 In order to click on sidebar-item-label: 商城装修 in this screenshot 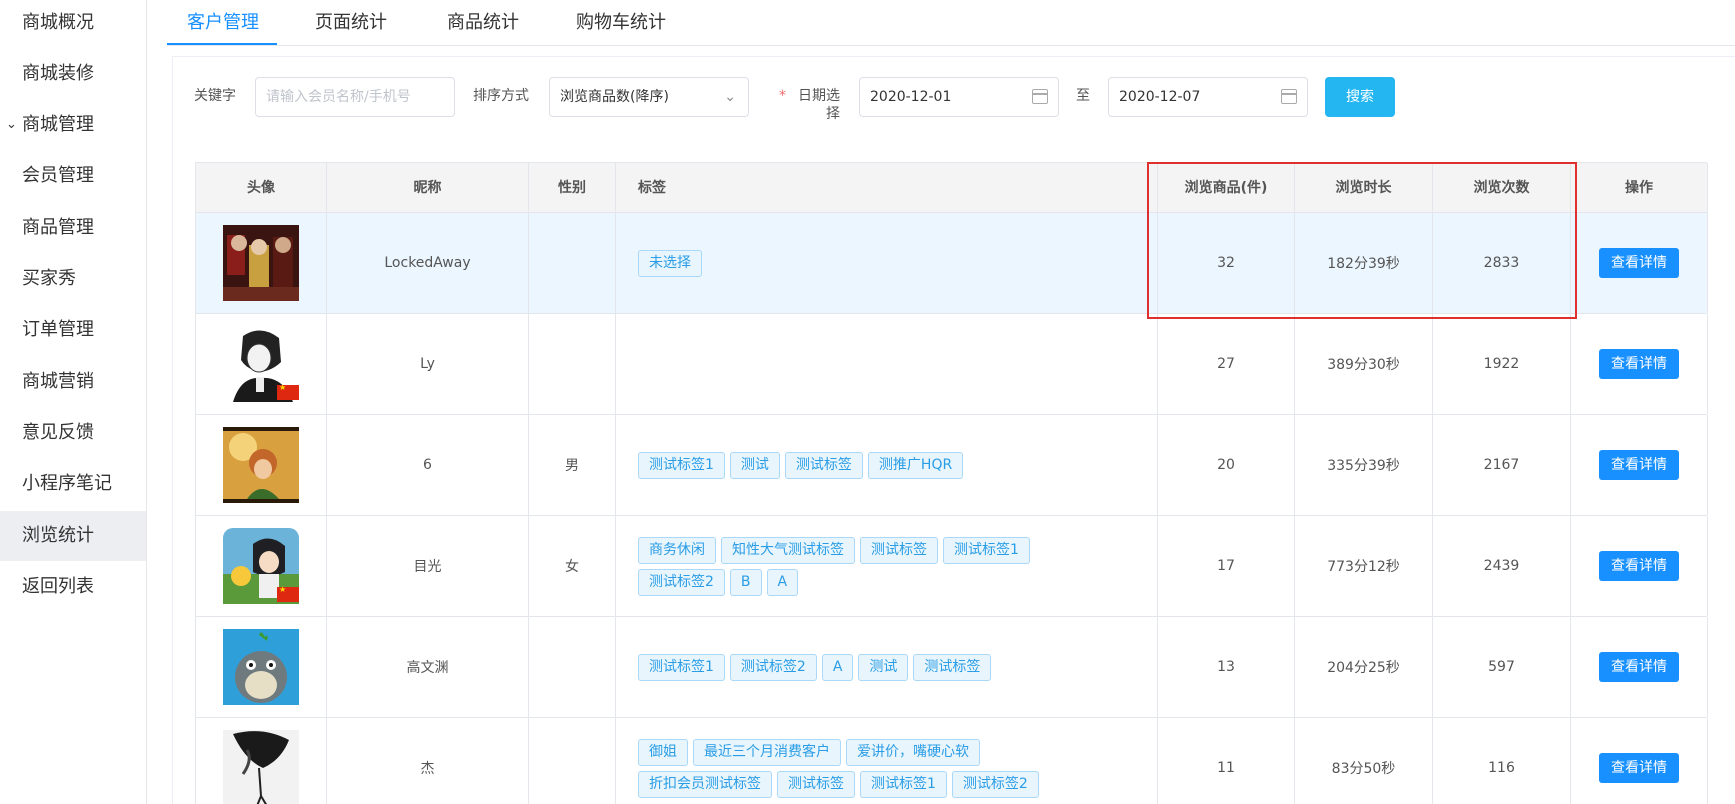, I will do `click(58, 73)`.